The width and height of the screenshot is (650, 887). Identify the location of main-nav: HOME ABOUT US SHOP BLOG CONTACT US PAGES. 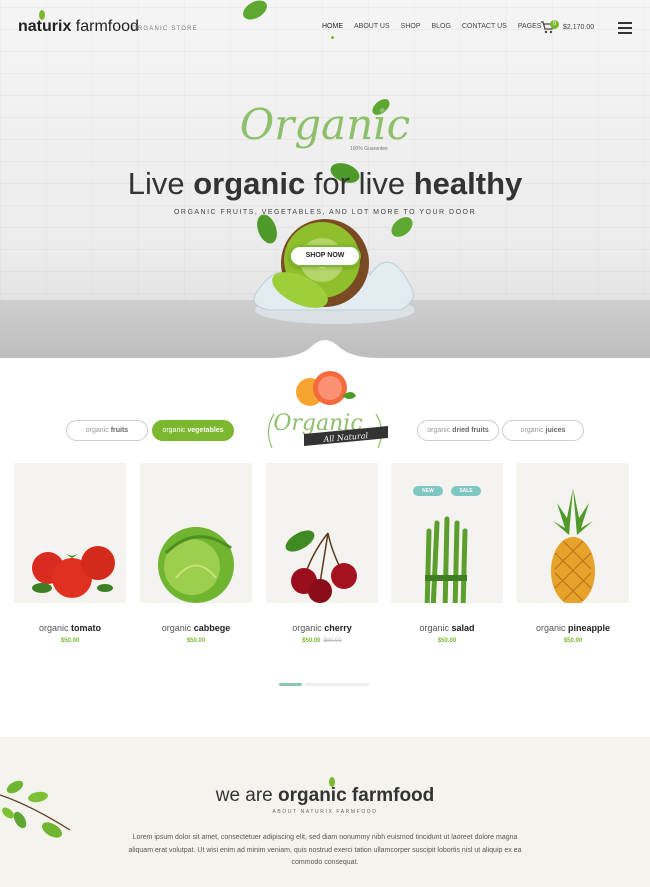
(432, 31).